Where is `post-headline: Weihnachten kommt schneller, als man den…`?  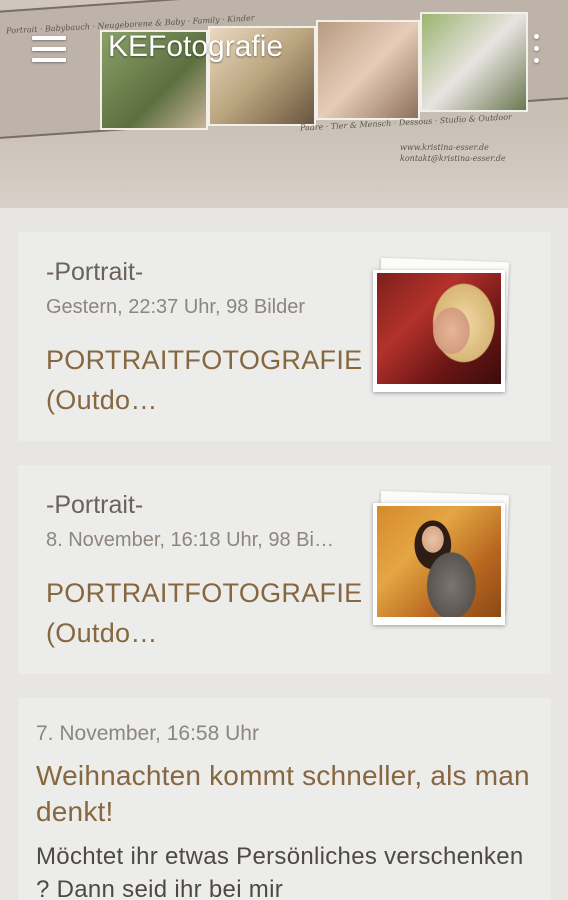 post-headline: Weihnachten kommt schneller, als man den… is located at coordinates (283, 793).